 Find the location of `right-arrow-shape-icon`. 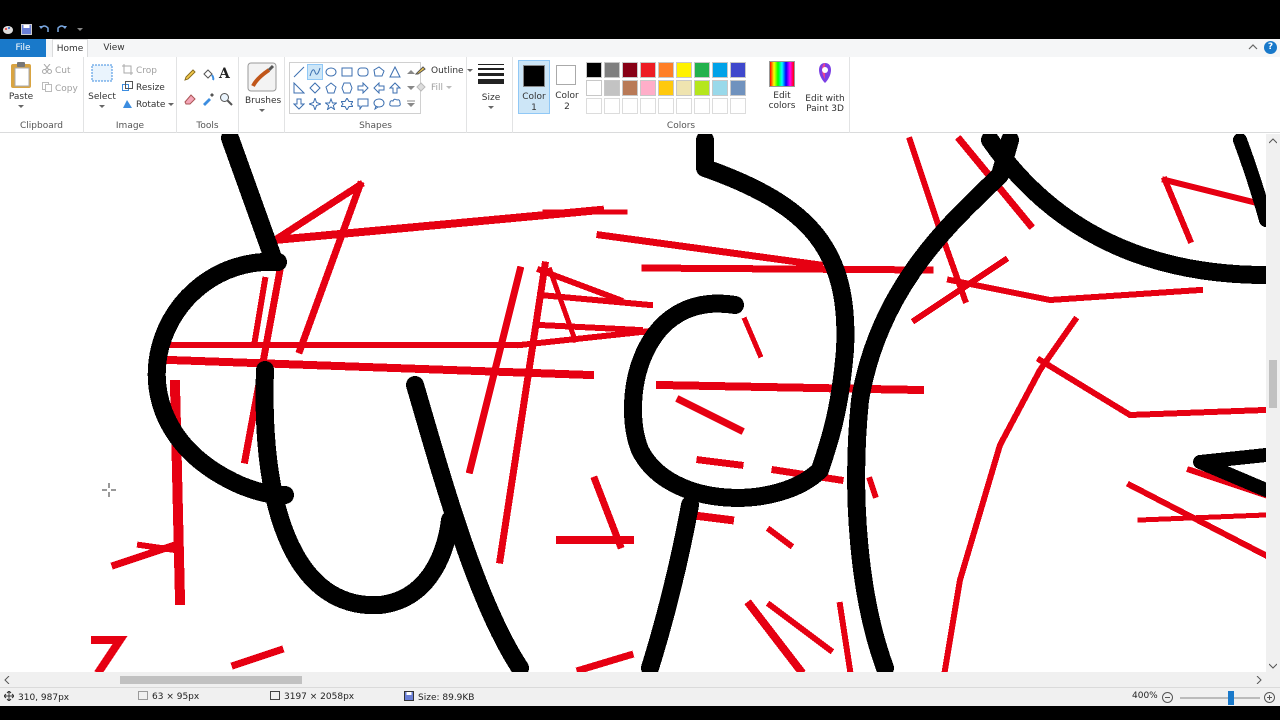

right-arrow-shape-icon is located at coordinates (363, 88).